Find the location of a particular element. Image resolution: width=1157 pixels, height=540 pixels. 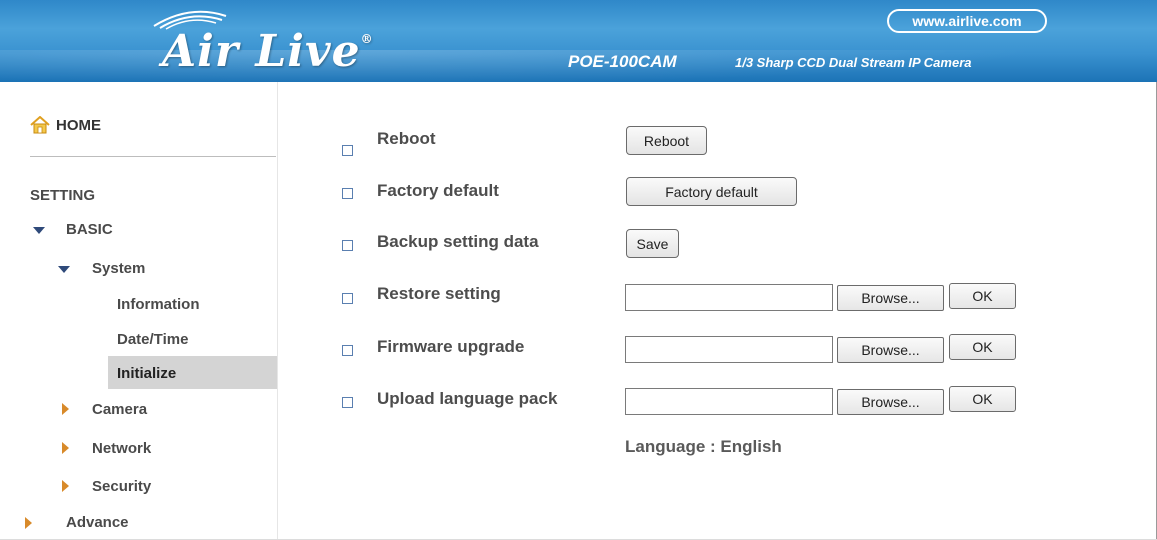

sidebar-item-advance: Advance is located at coordinates (97, 522).